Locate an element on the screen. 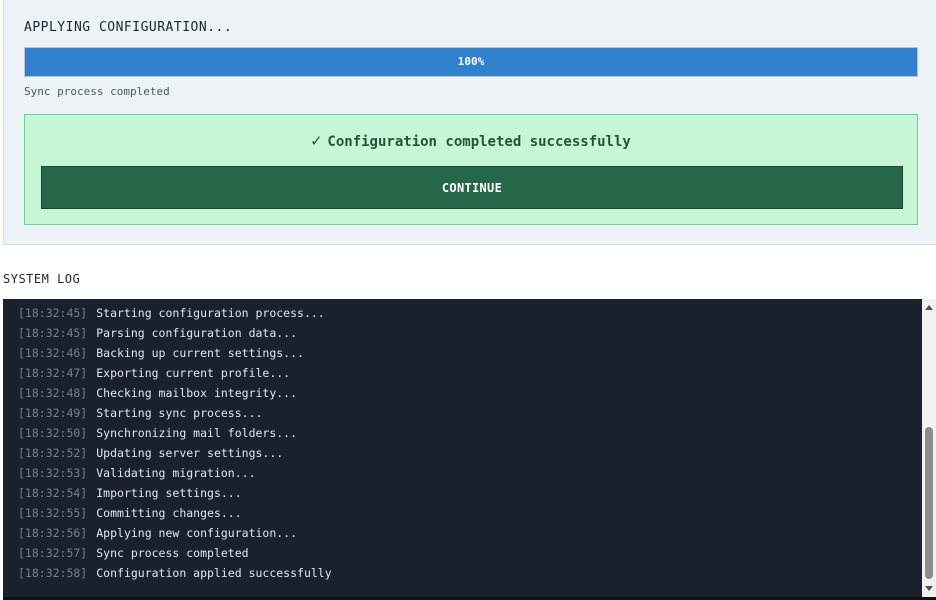  log-timestamp: [18:32:46] is located at coordinates (53, 353).